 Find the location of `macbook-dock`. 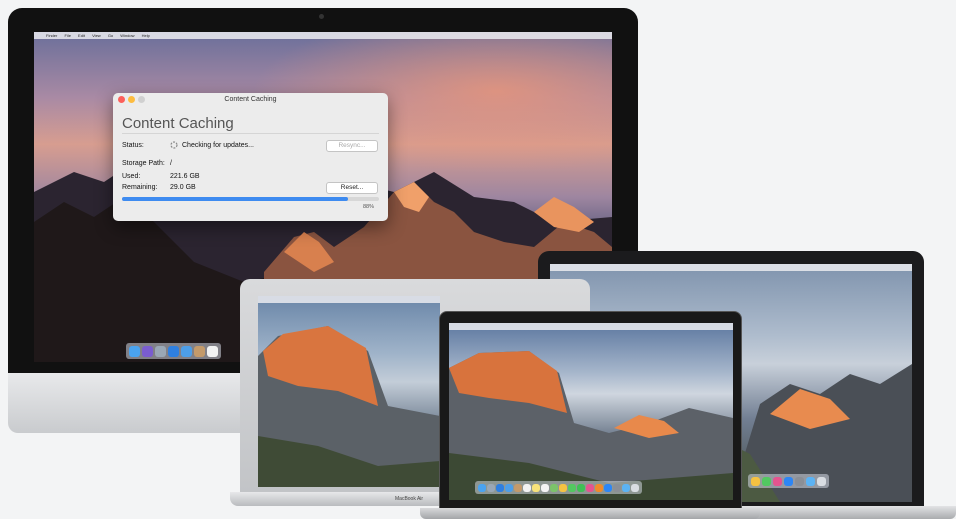

macbook-dock is located at coordinates (558, 487).